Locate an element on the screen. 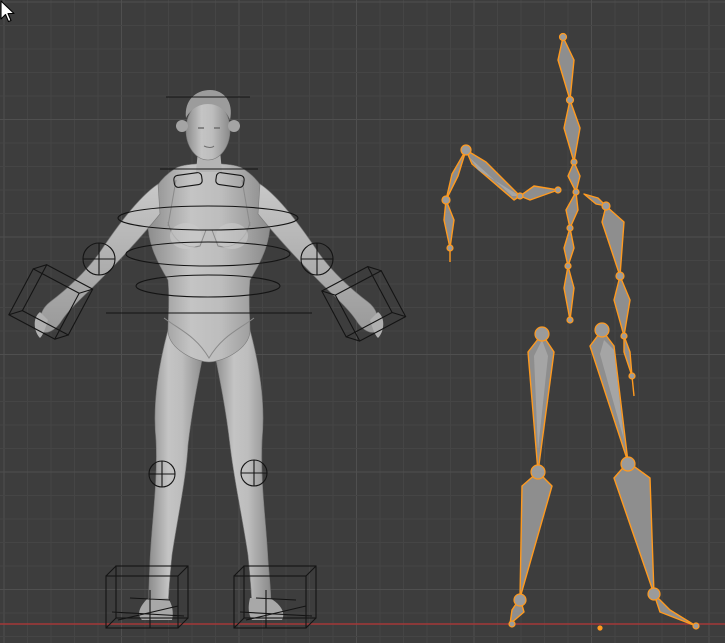  mouse-pointer-icon is located at coordinates (7, 11).